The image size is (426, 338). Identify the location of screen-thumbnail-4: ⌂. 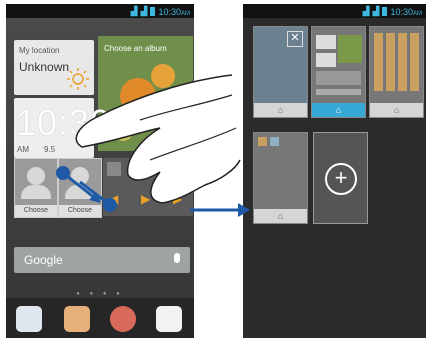
(280, 178).